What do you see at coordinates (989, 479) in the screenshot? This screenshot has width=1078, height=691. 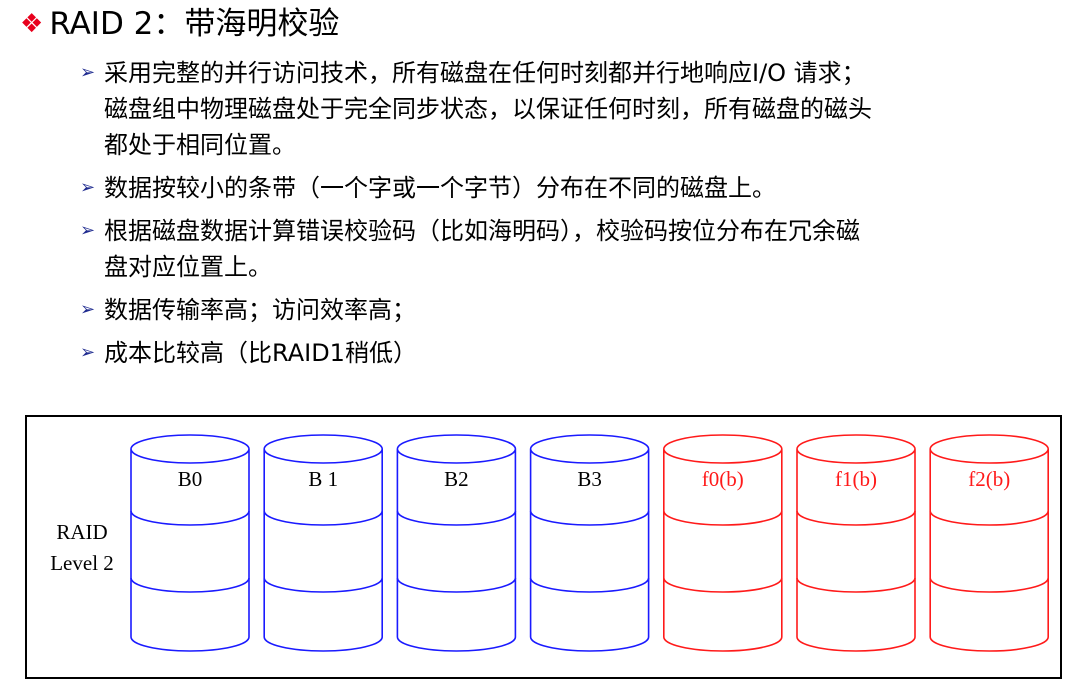 I see `disk-label: f2(b)` at bounding box center [989, 479].